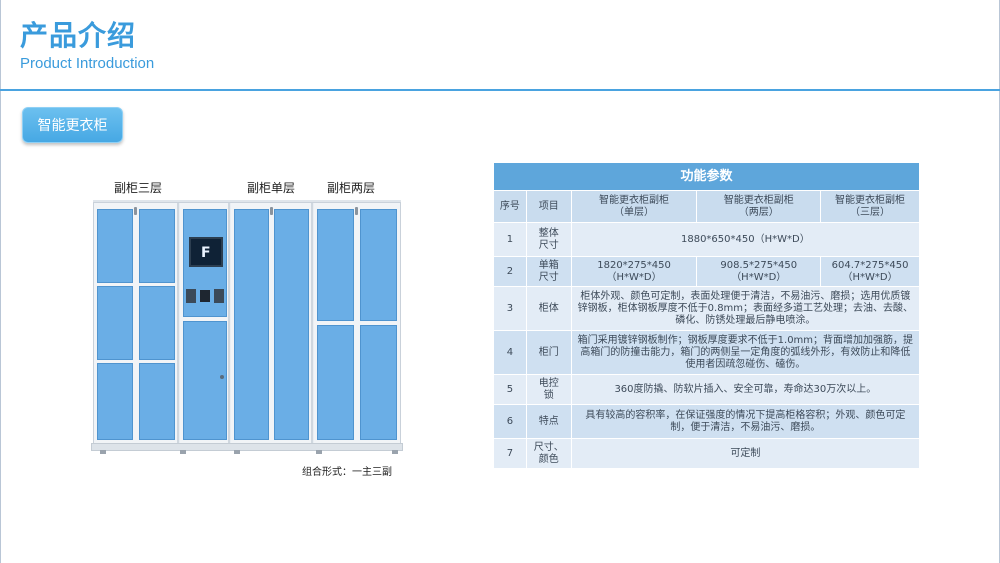 Image resolution: width=1000 pixels, height=563 pixels. I want to click on row-value-triple: 604.7*275*450 （H*W*D）, so click(870, 271).